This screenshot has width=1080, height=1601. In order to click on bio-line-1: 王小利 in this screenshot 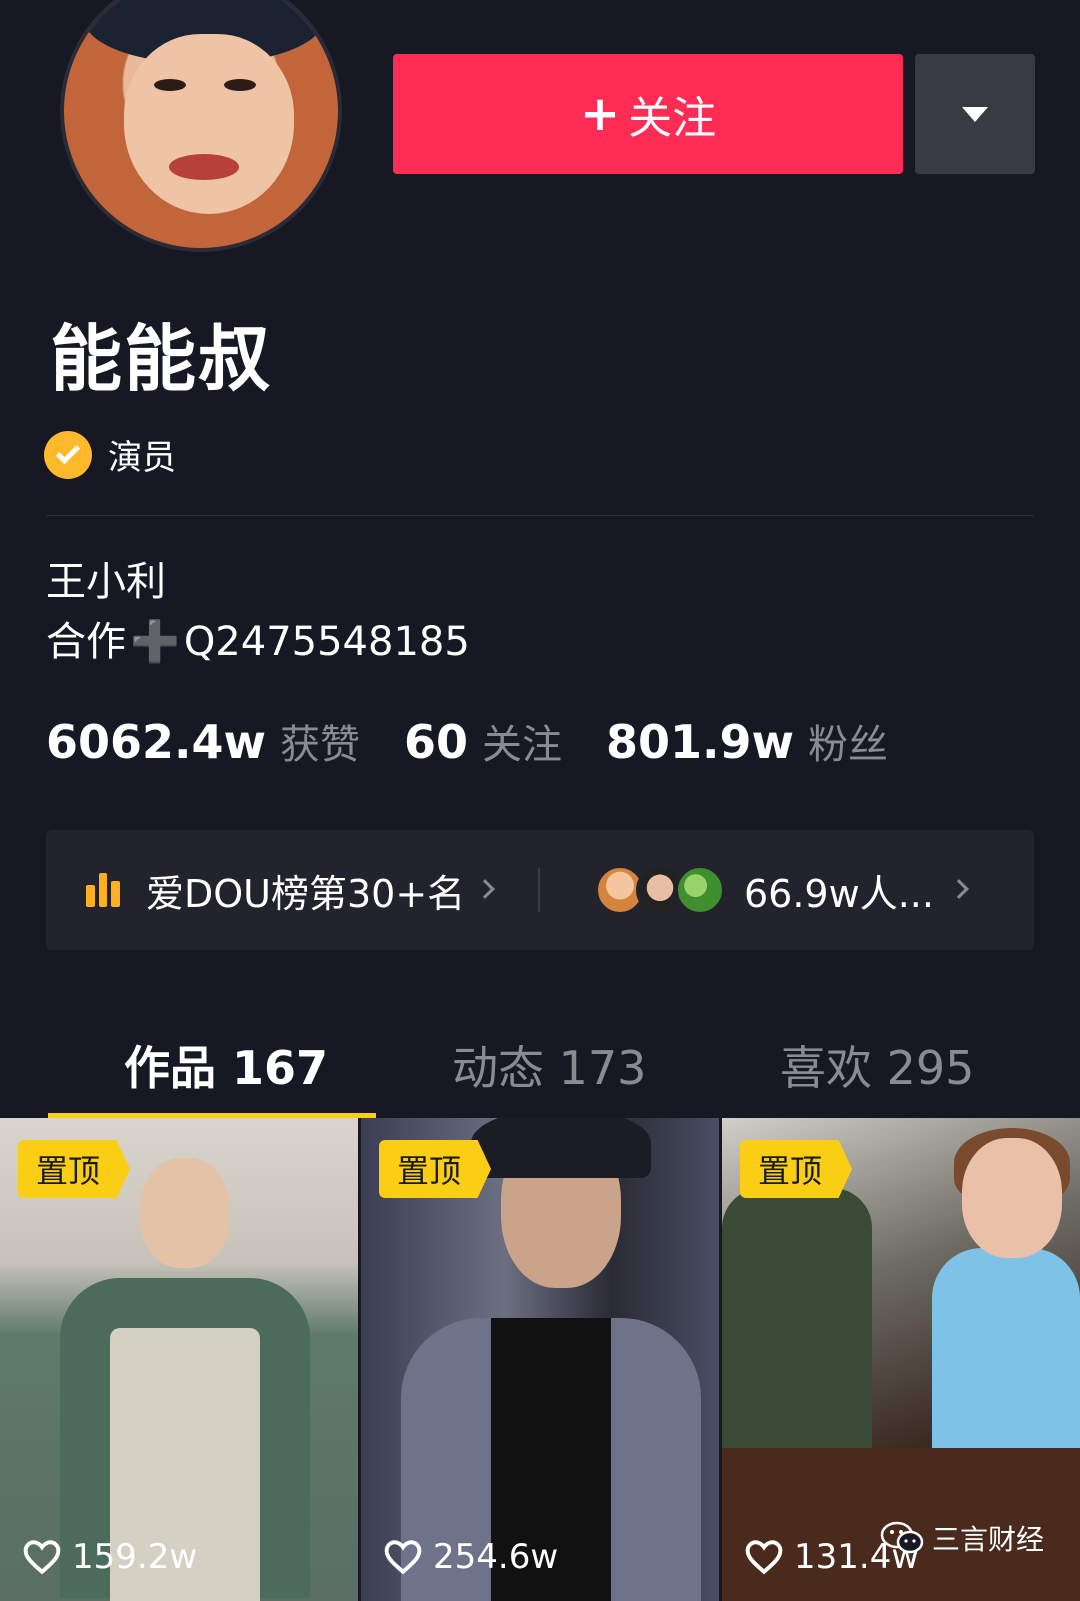, I will do `click(106, 582)`.